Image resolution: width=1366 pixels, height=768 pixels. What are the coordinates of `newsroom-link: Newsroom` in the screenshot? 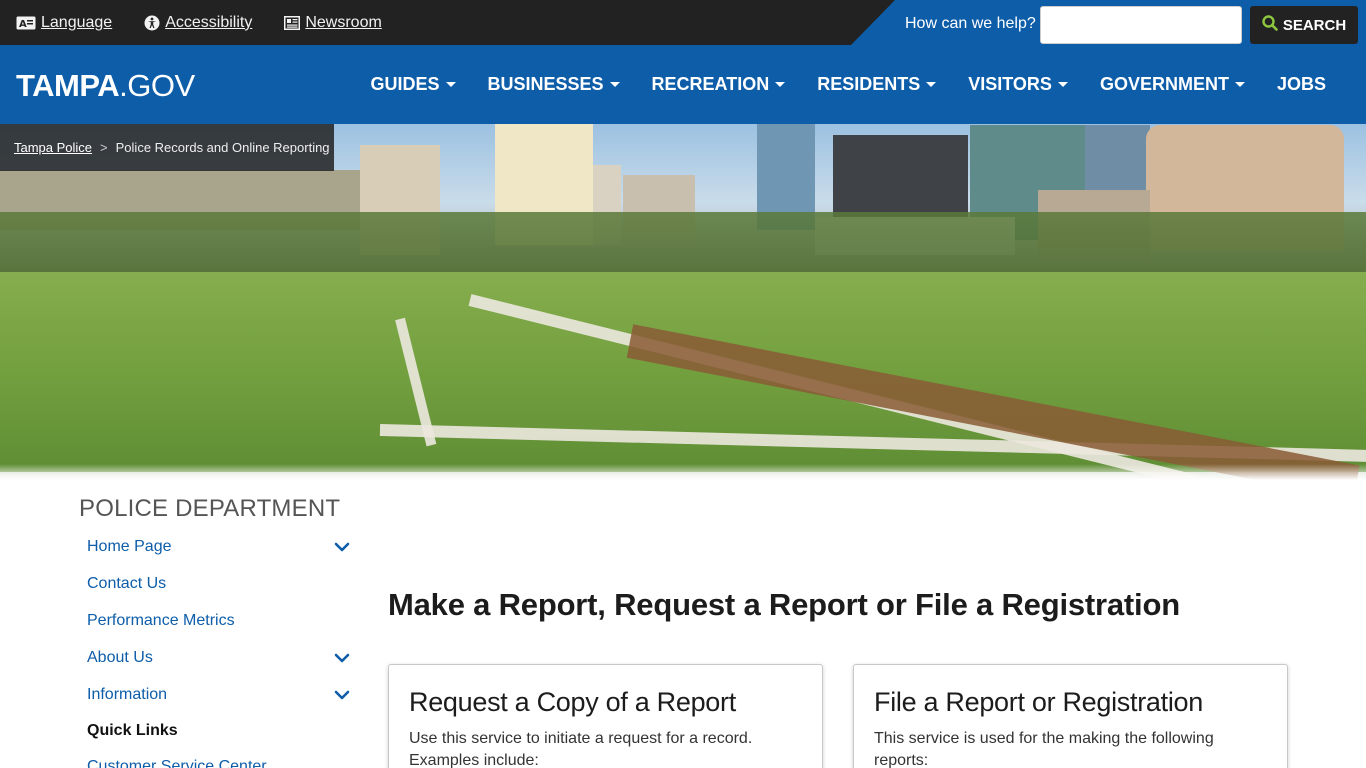 It's located at (333, 22).